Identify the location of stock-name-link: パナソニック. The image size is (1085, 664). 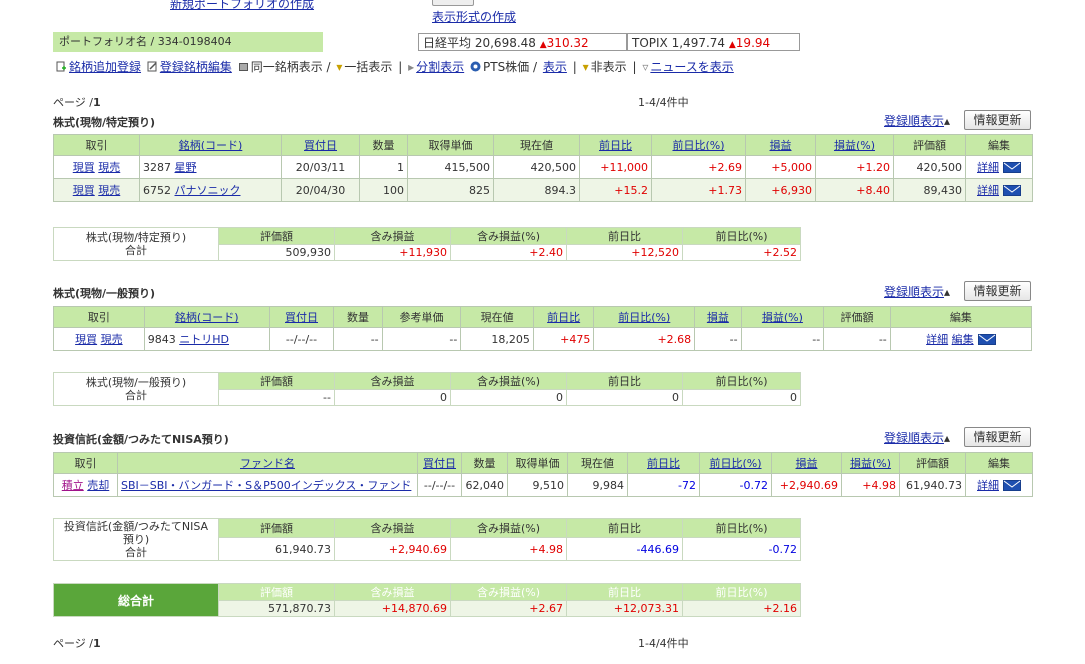
(208, 190).